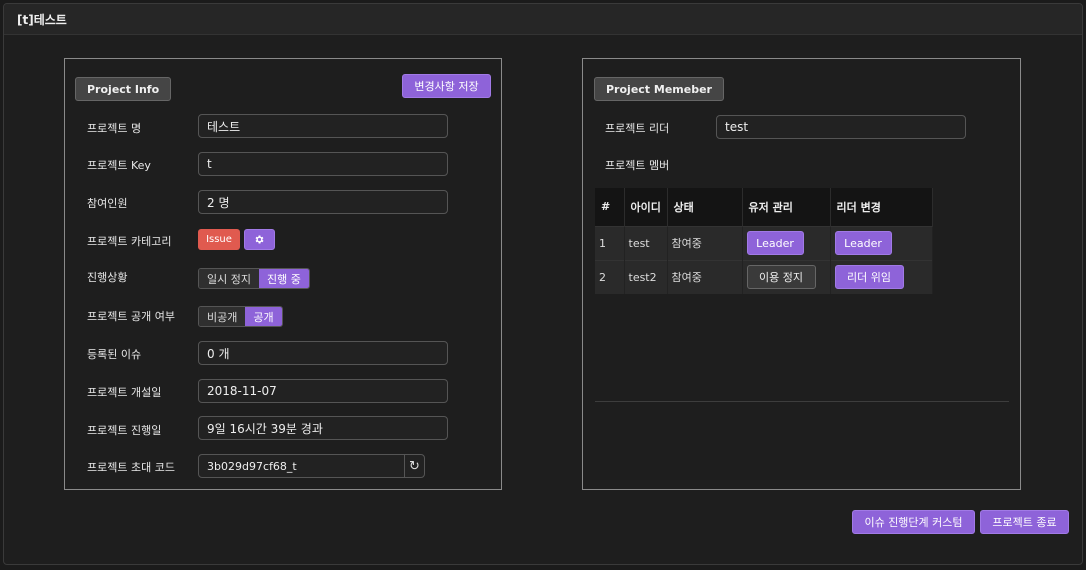  Describe the element at coordinates (311, 466) in the screenshot. I see `invite-code-field: 3b029d97cf68_t ↻` at that location.